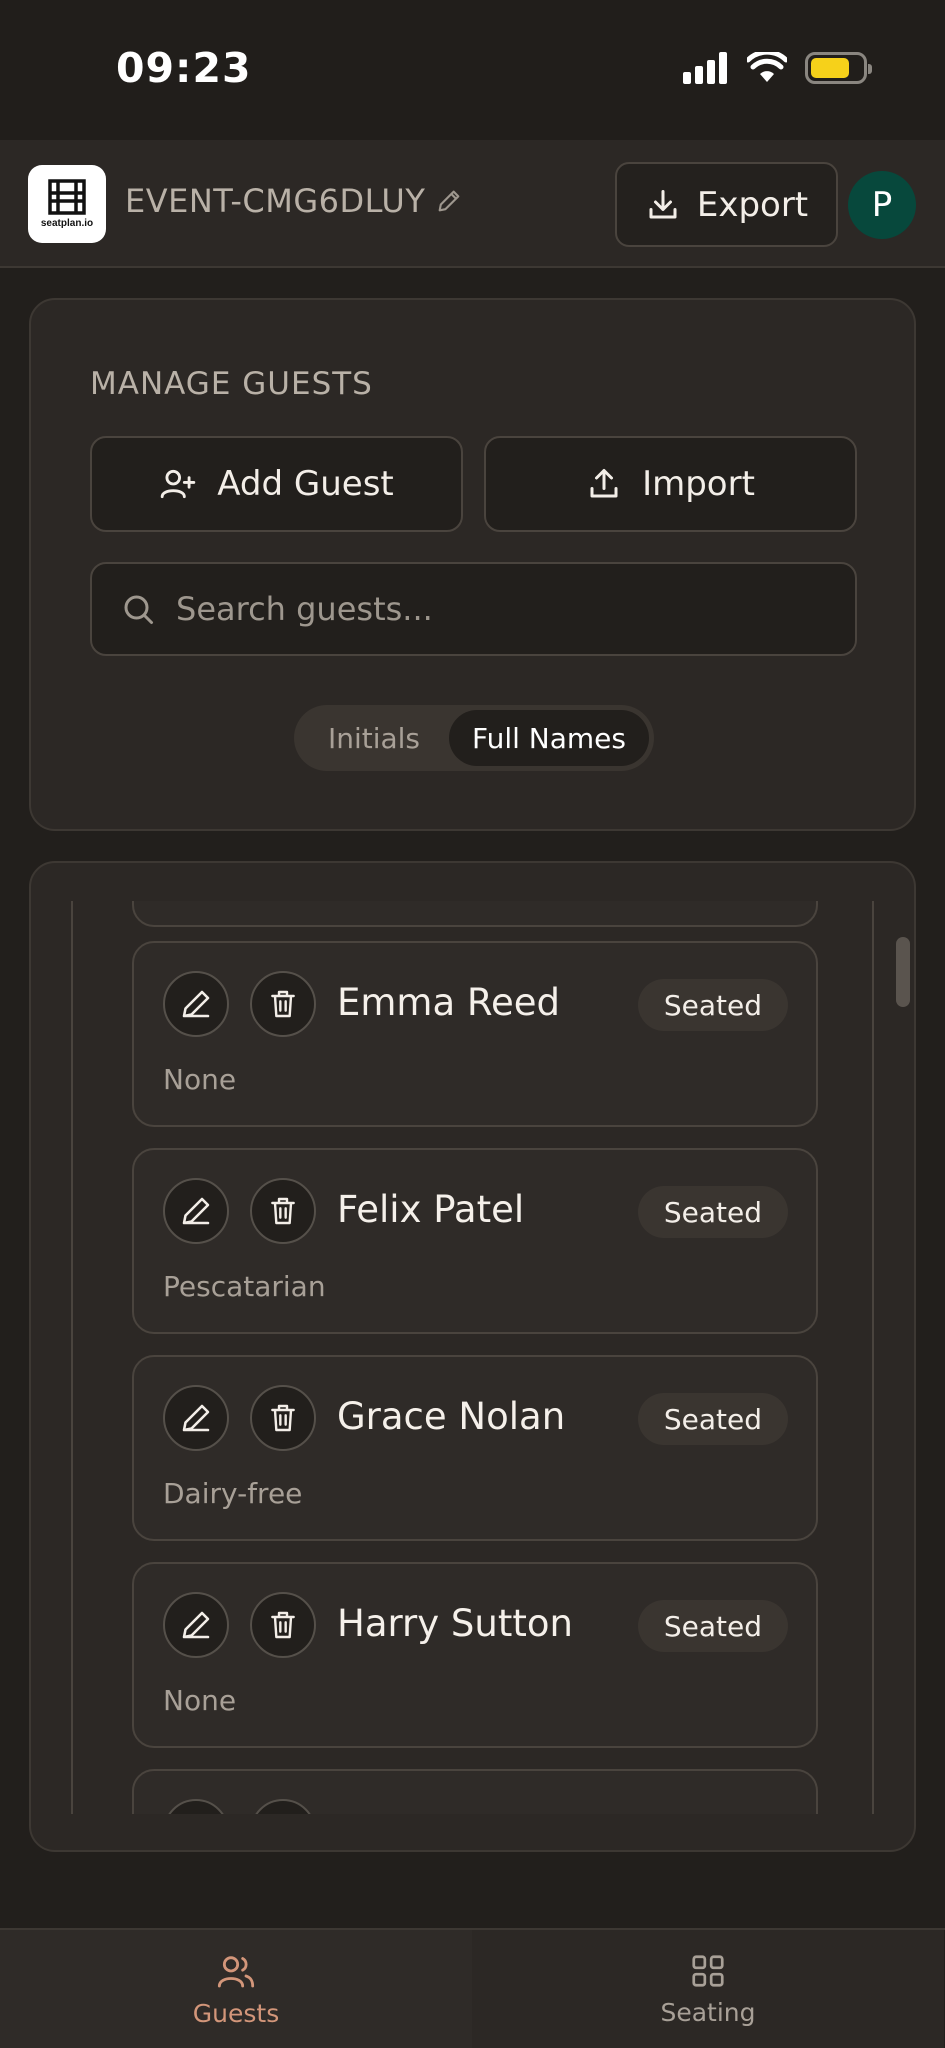 Image resolution: width=945 pixels, height=2048 pixels. I want to click on guest-name: Grace Nolan, so click(451, 1416).